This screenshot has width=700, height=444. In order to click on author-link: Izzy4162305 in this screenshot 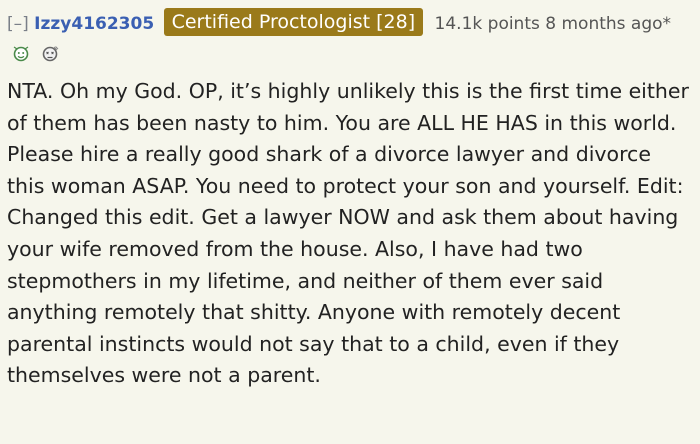, I will do `click(94, 24)`.